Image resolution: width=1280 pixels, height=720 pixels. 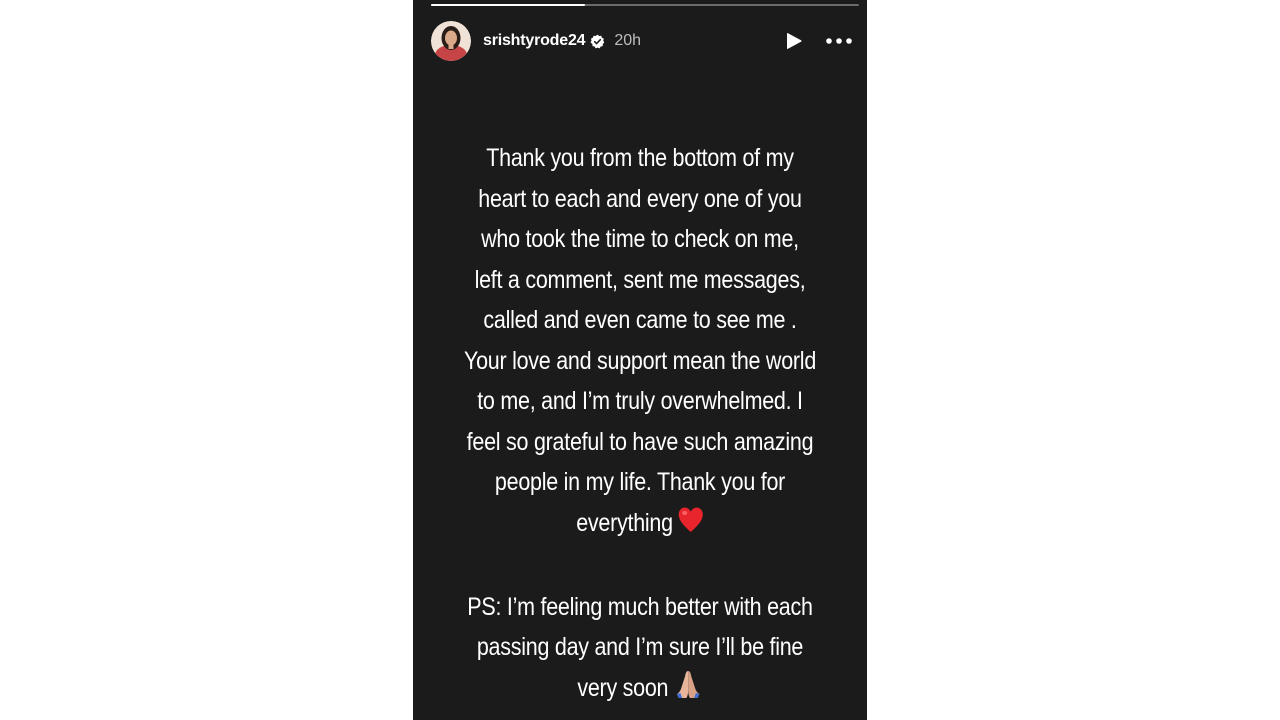 I want to click on message-line: to me, and I’m truly overwhelmed. I, so click(x=640, y=401).